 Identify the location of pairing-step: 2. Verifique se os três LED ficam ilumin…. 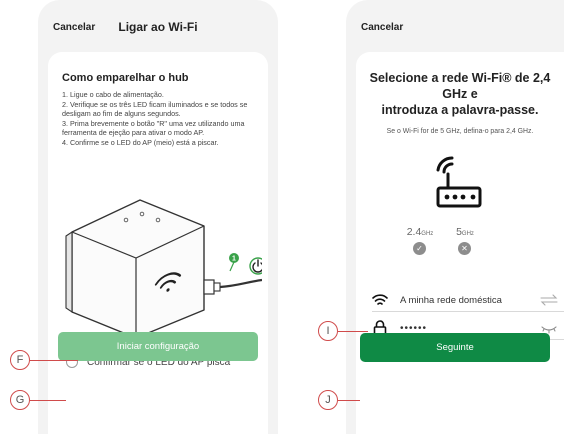
(155, 109).